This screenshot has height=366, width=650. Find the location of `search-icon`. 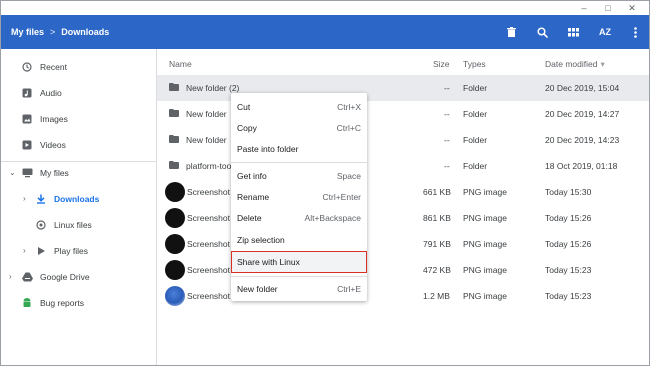

search-icon is located at coordinates (542, 32).